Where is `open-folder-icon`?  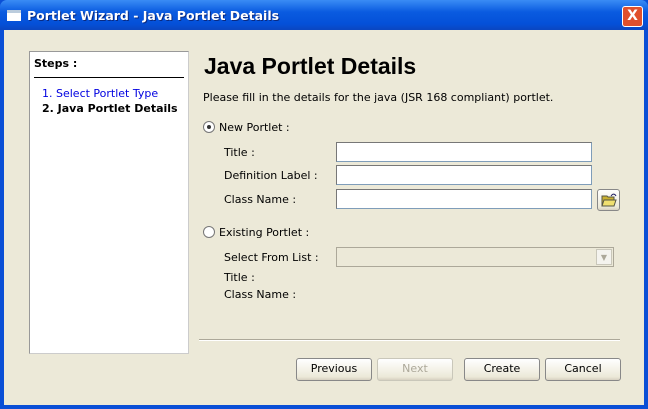 open-folder-icon is located at coordinates (608, 200).